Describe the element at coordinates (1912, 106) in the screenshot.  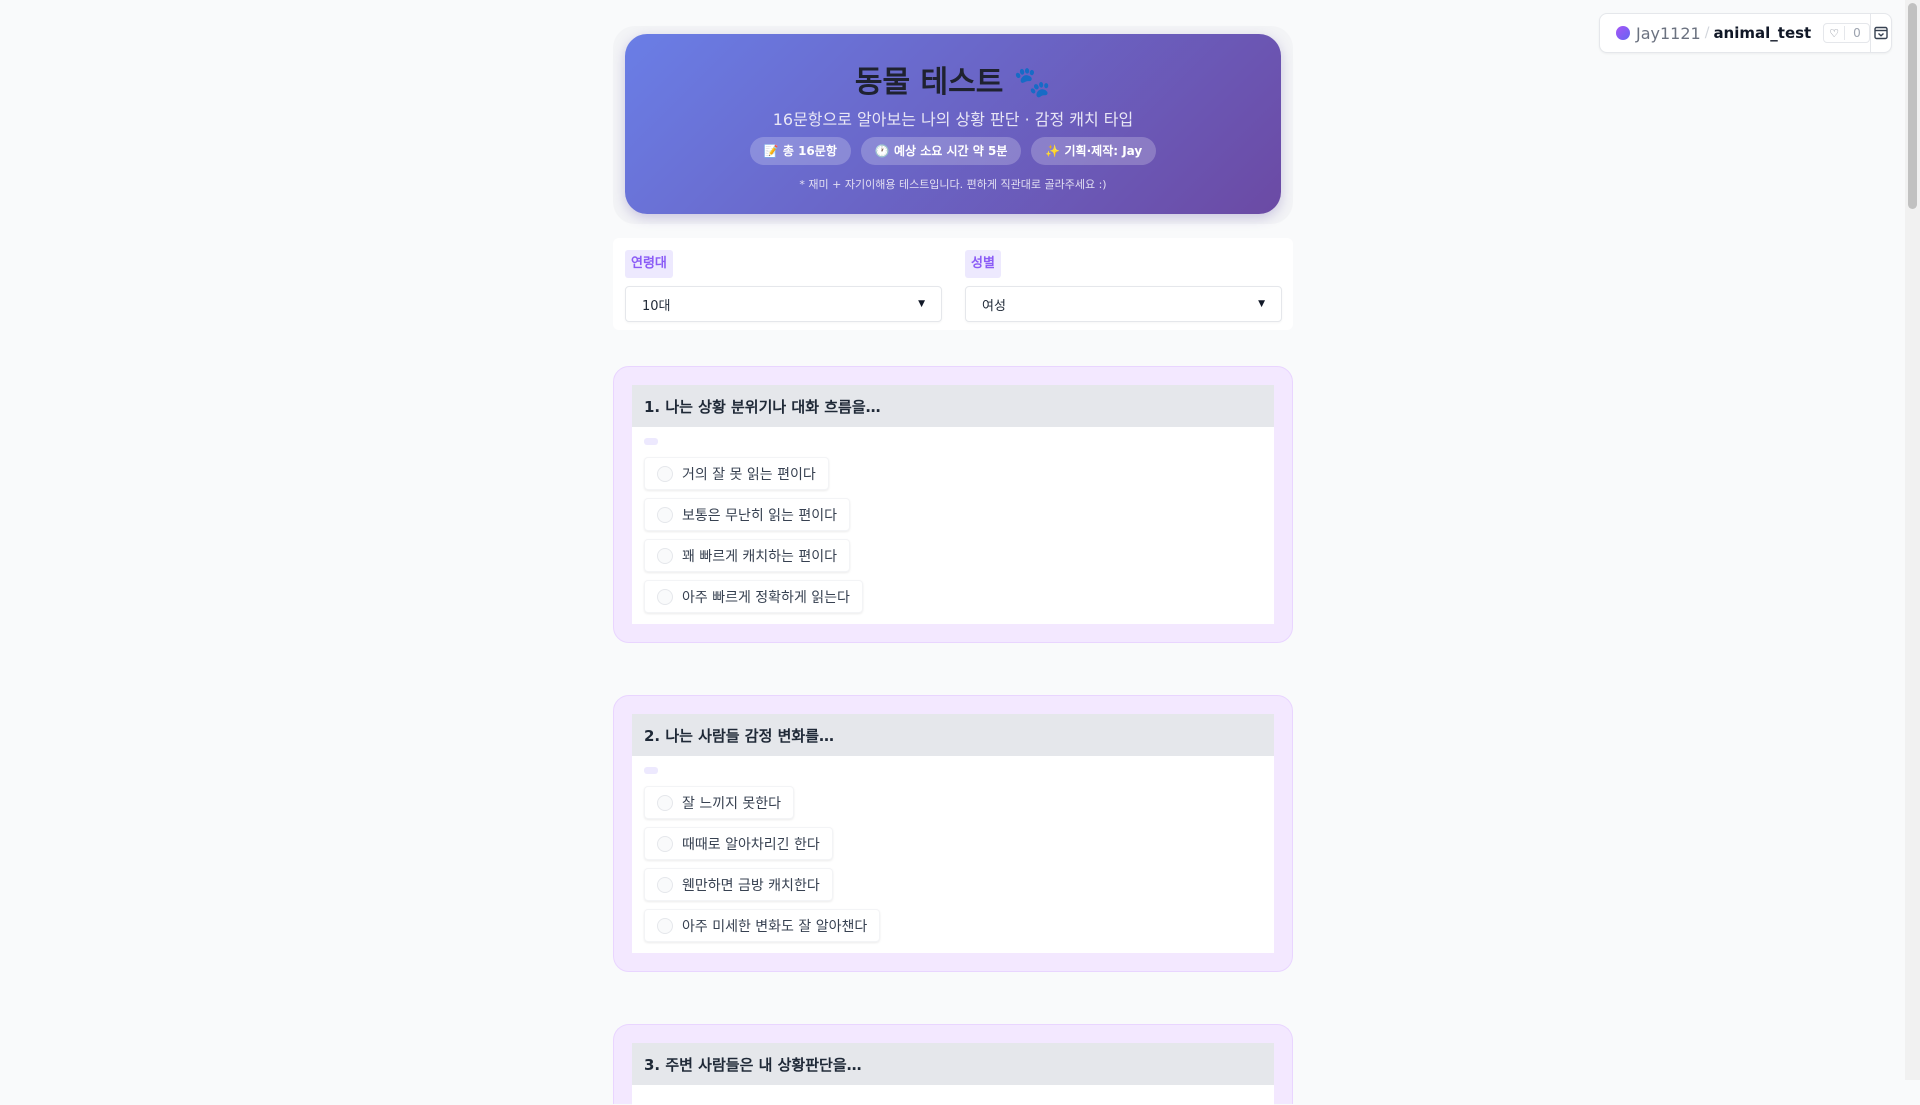
I see `scrollbar-thumb` at that location.